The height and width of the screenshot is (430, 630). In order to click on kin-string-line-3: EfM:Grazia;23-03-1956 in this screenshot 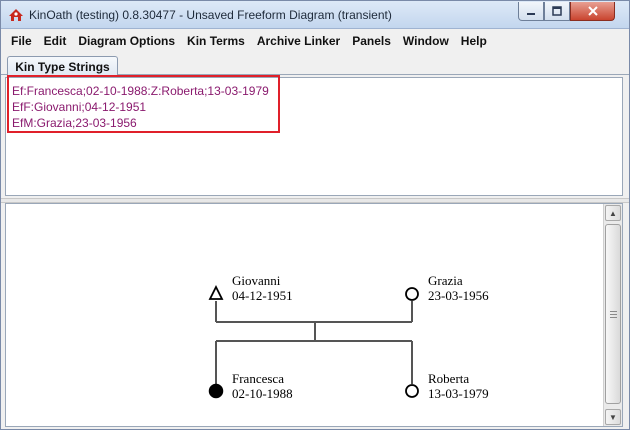, I will do `click(74, 123)`.